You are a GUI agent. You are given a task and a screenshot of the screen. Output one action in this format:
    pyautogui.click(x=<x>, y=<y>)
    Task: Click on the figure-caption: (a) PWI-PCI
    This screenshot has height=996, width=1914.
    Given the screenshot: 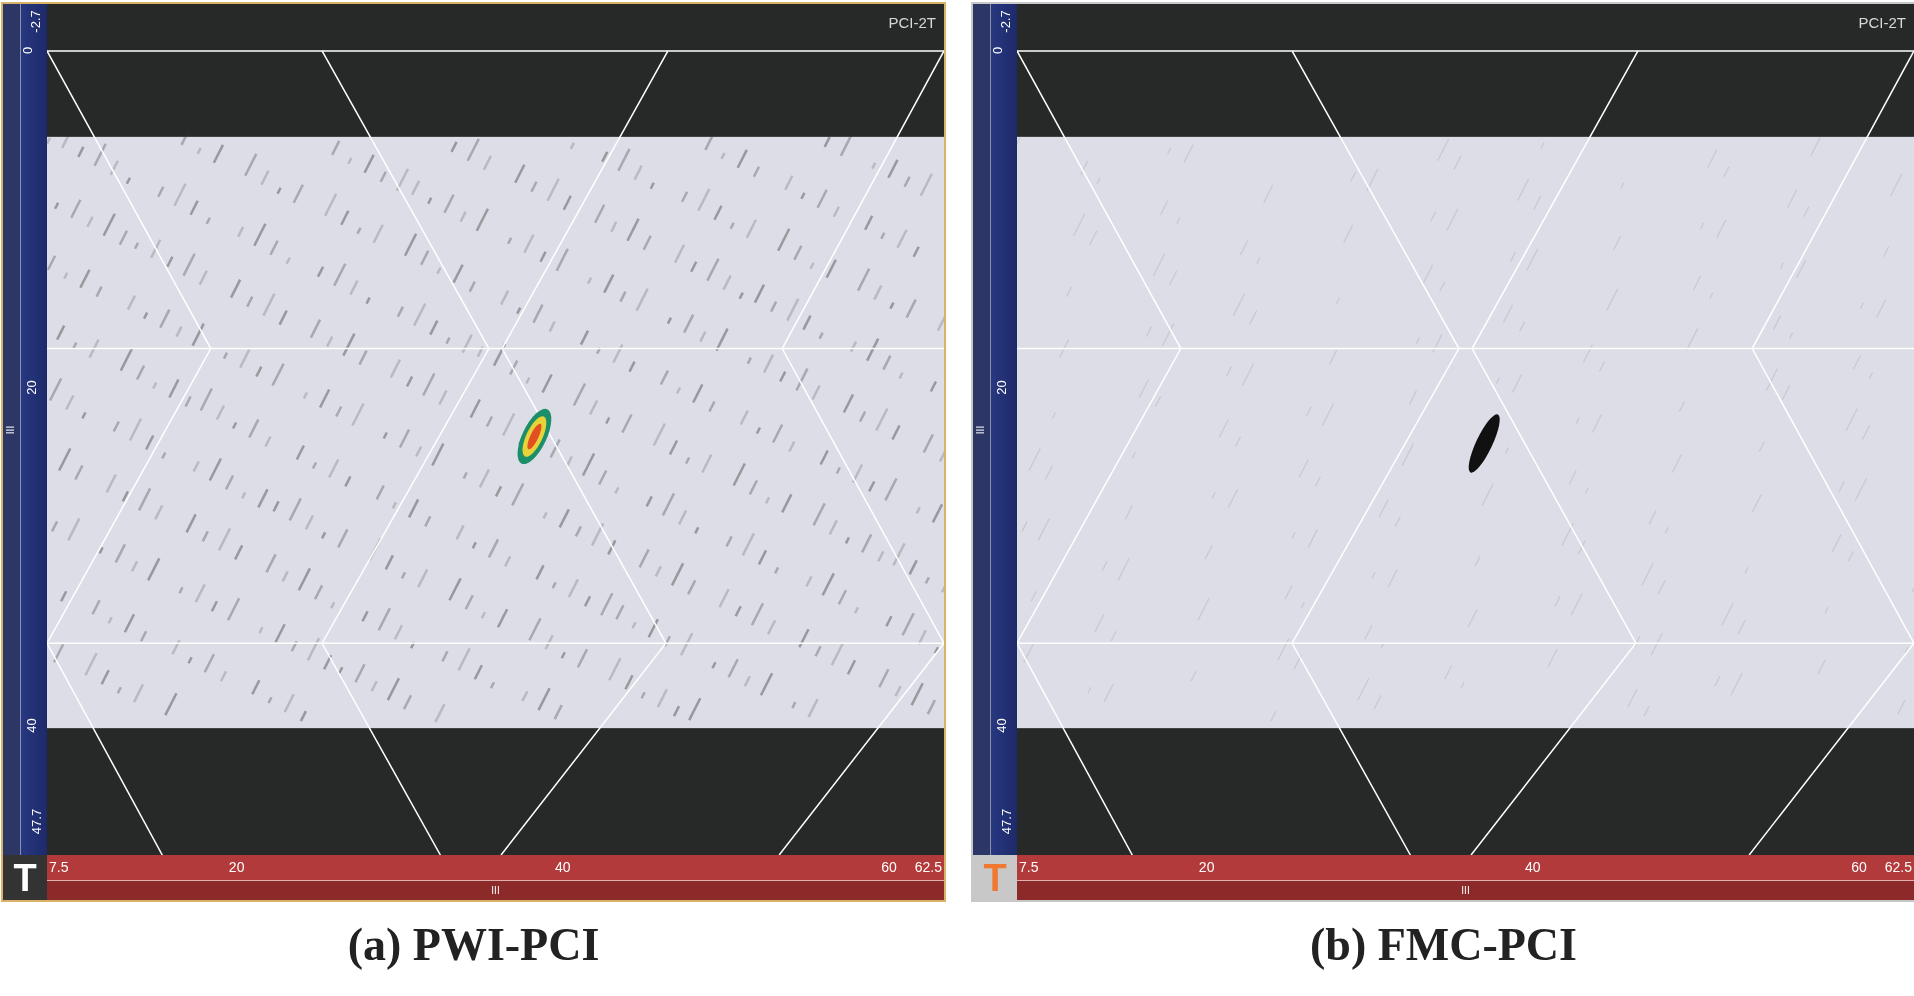 What is the action you would take?
    pyautogui.click(x=473, y=945)
    